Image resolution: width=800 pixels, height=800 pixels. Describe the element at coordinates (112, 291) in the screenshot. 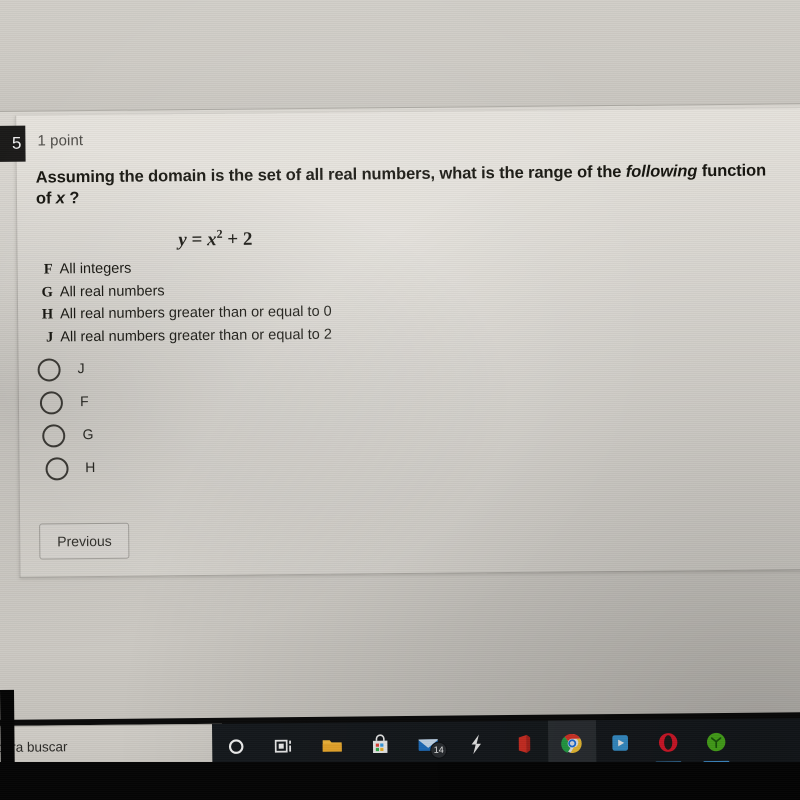

I see `printed-choice-text: All real numbers` at that location.